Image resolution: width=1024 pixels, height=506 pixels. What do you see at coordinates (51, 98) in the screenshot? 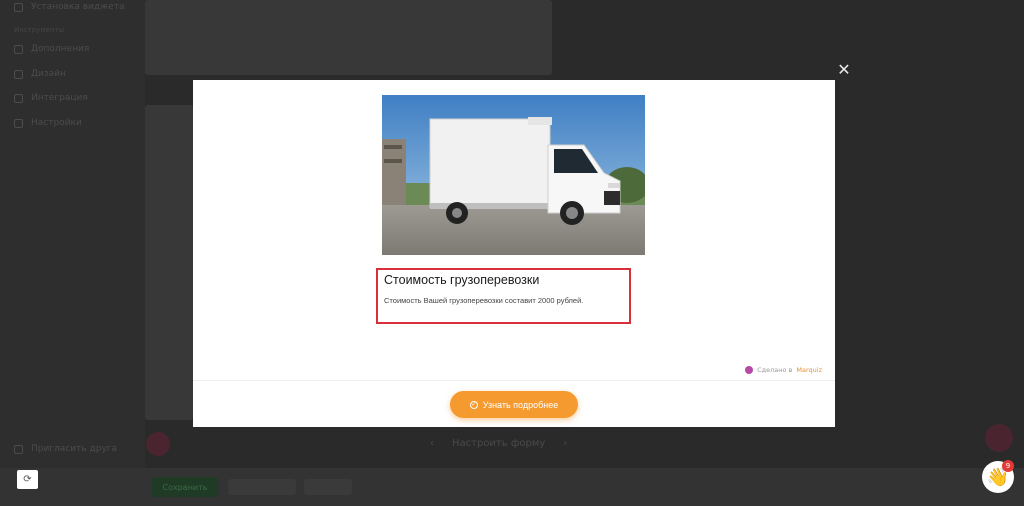
I see `sidebar-item-integration: Интеграция` at bounding box center [51, 98].